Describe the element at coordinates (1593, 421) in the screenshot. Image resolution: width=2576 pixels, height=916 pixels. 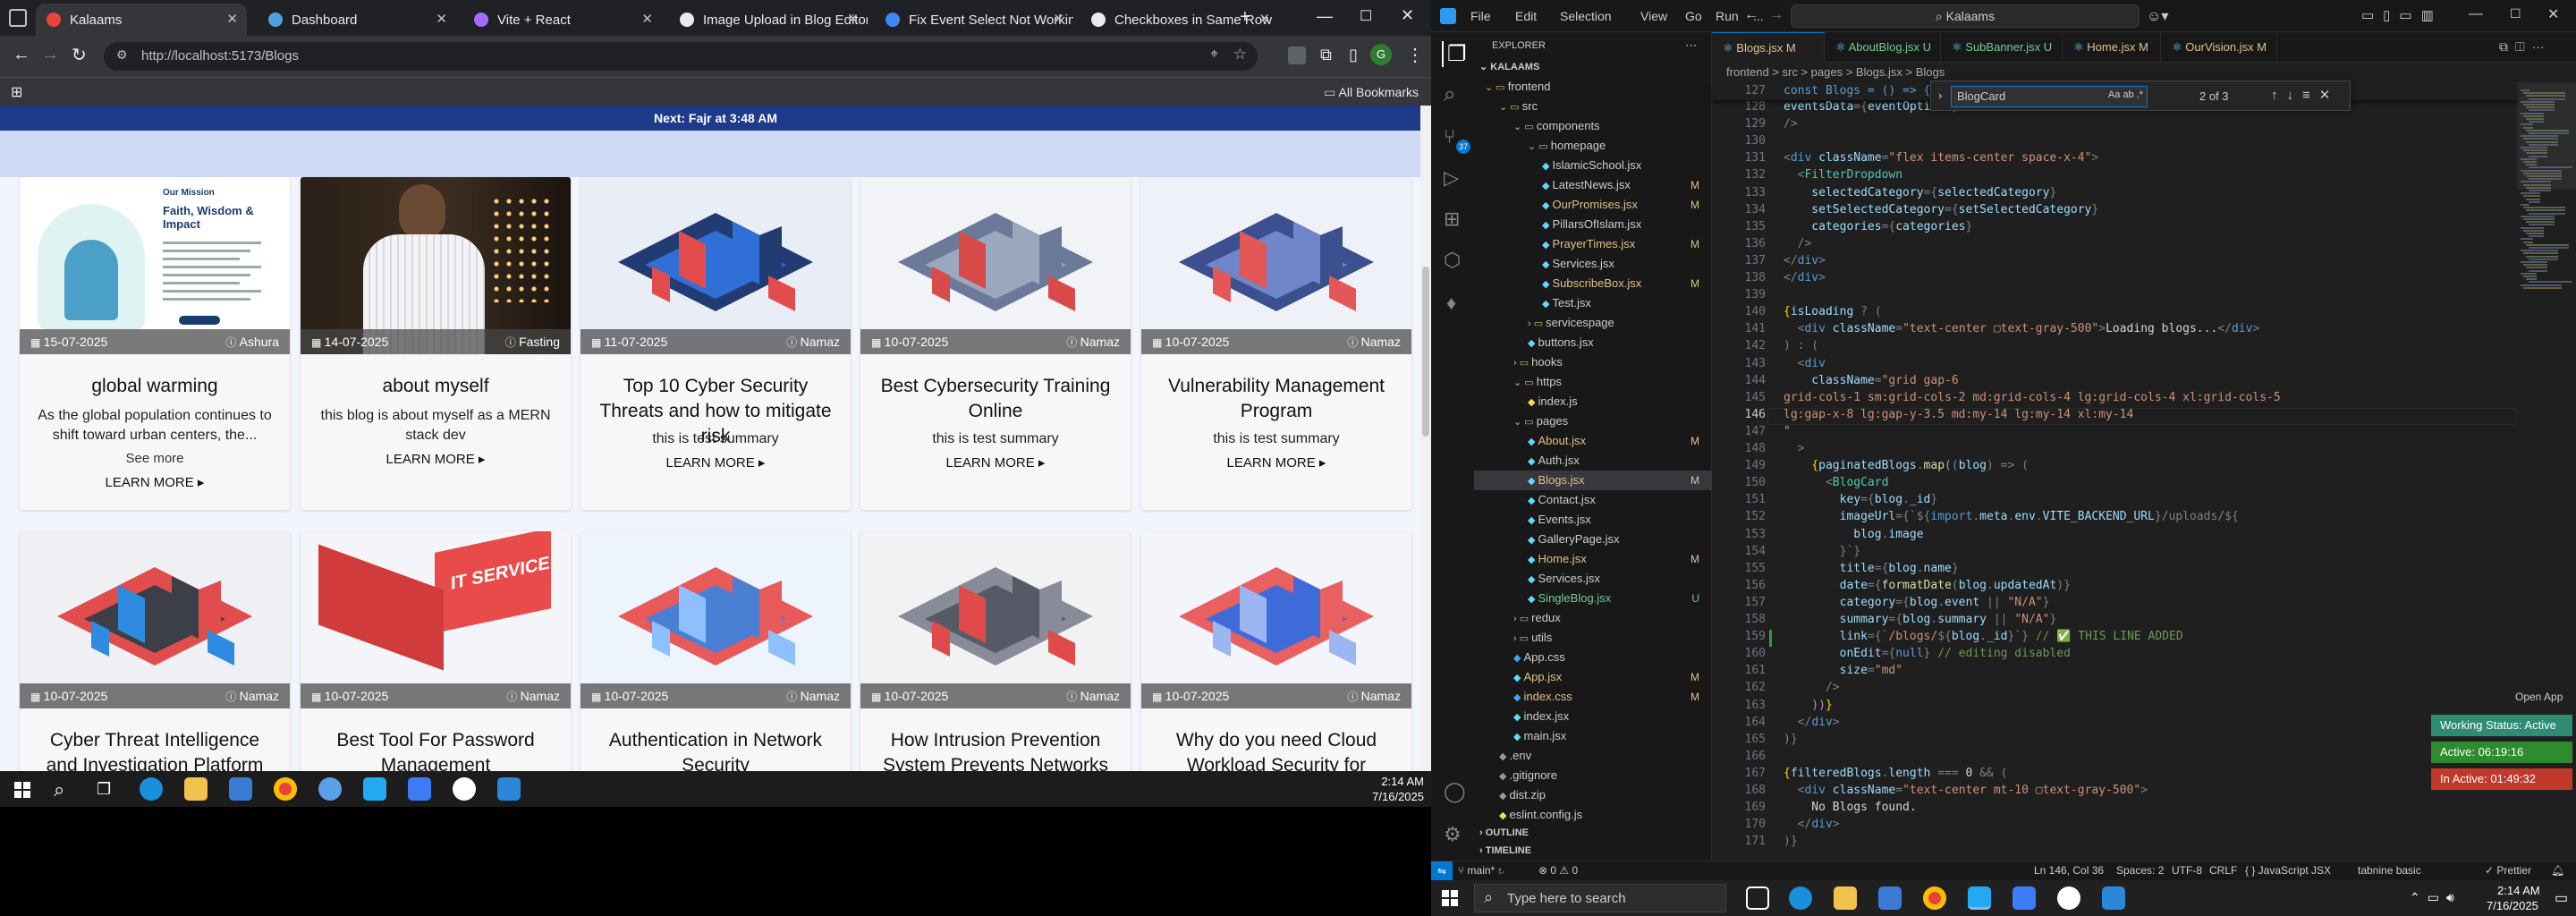
I see `tree-folder: ⌄ ▭ pages` at that location.